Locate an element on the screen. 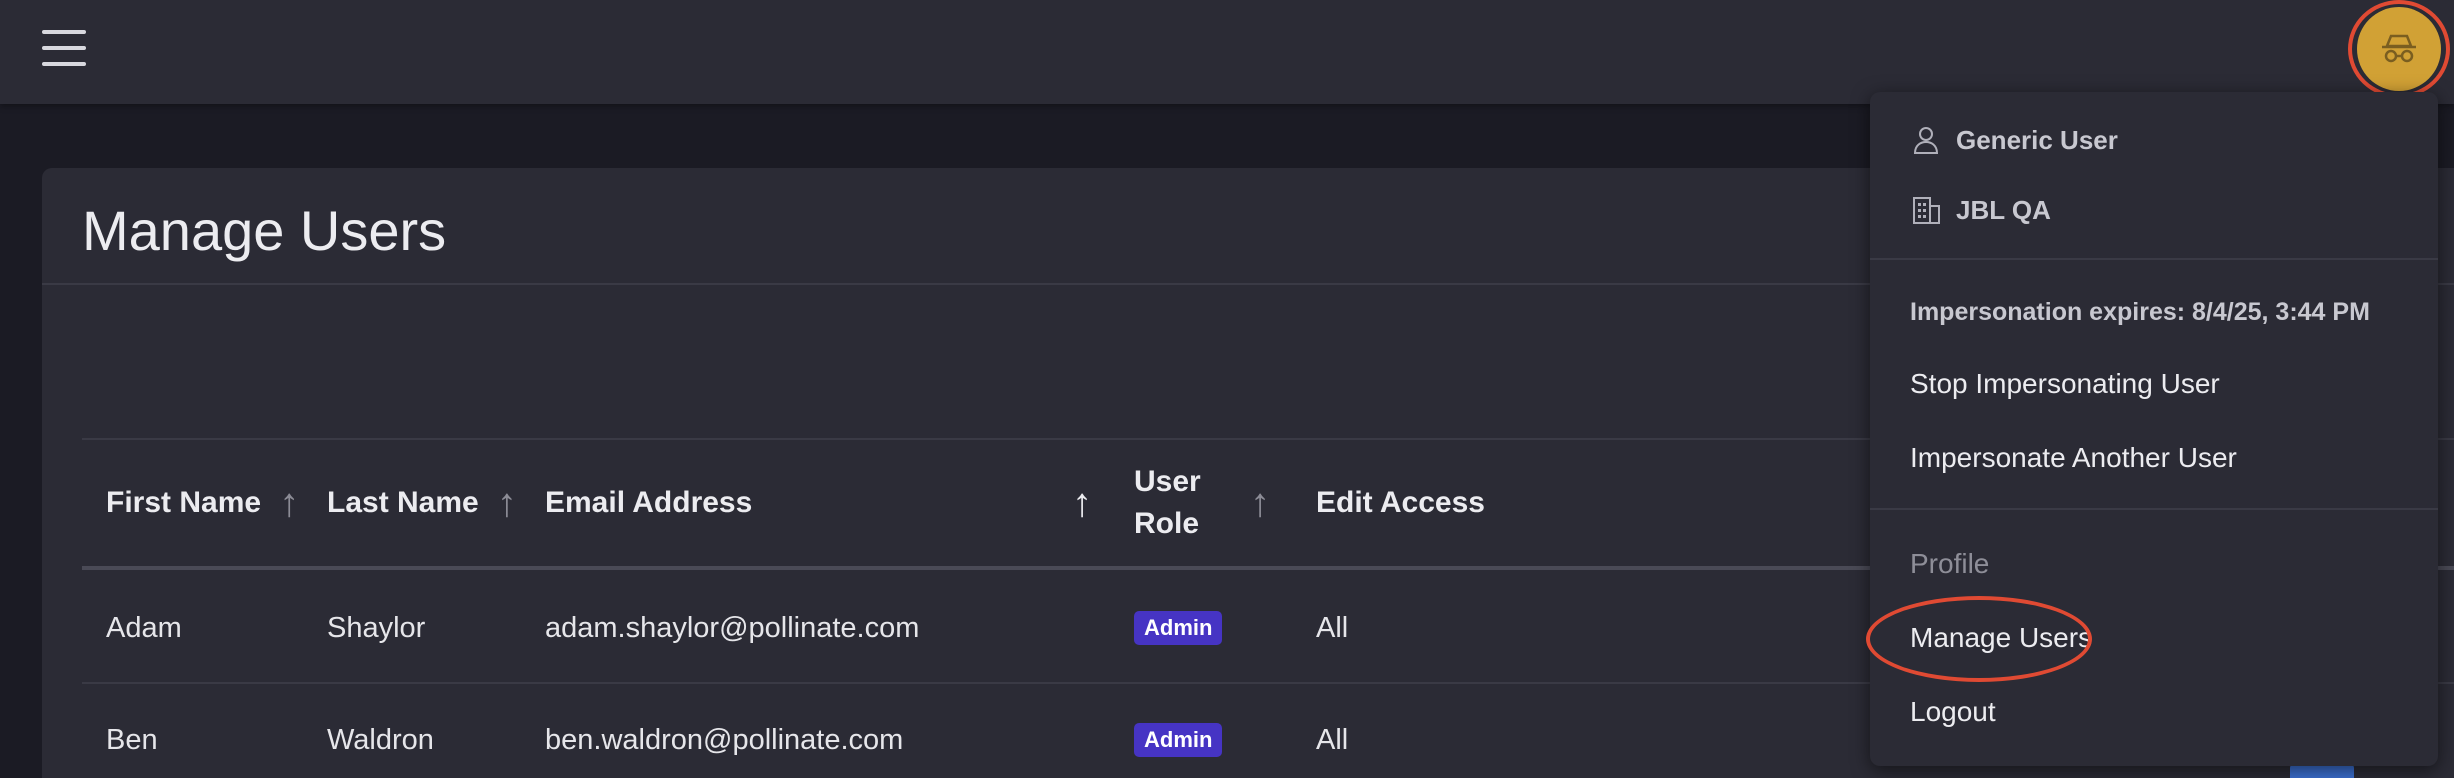 Image resolution: width=2454 pixels, height=778 pixels. person-icon is located at coordinates (1926, 140).